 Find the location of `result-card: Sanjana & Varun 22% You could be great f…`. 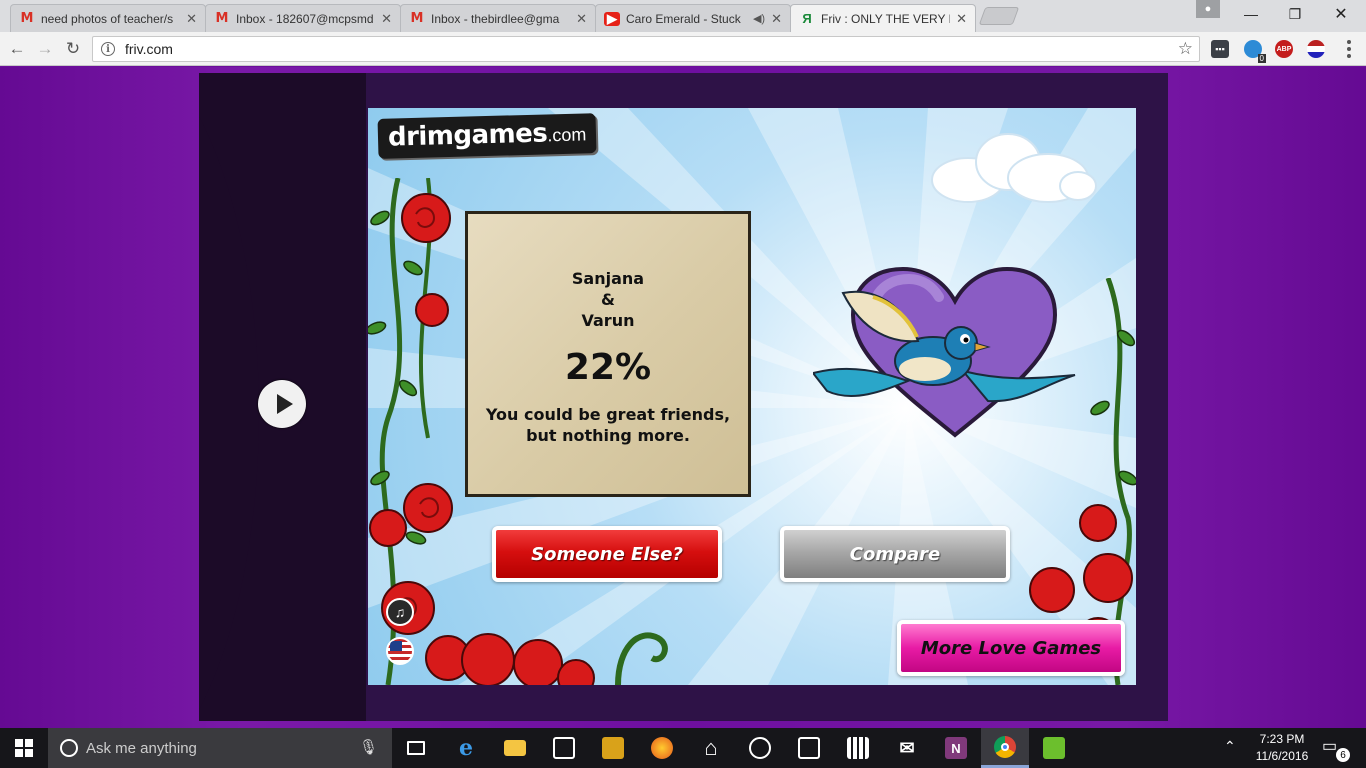

result-card: Sanjana & Varun 22% You could be great f… is located at coordinates (608, 354).